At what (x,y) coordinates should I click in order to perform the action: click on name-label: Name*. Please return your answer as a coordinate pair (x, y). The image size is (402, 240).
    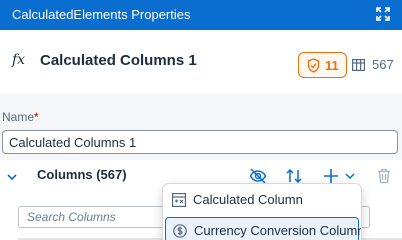
    Looking at the image, I should click on (20, 117).